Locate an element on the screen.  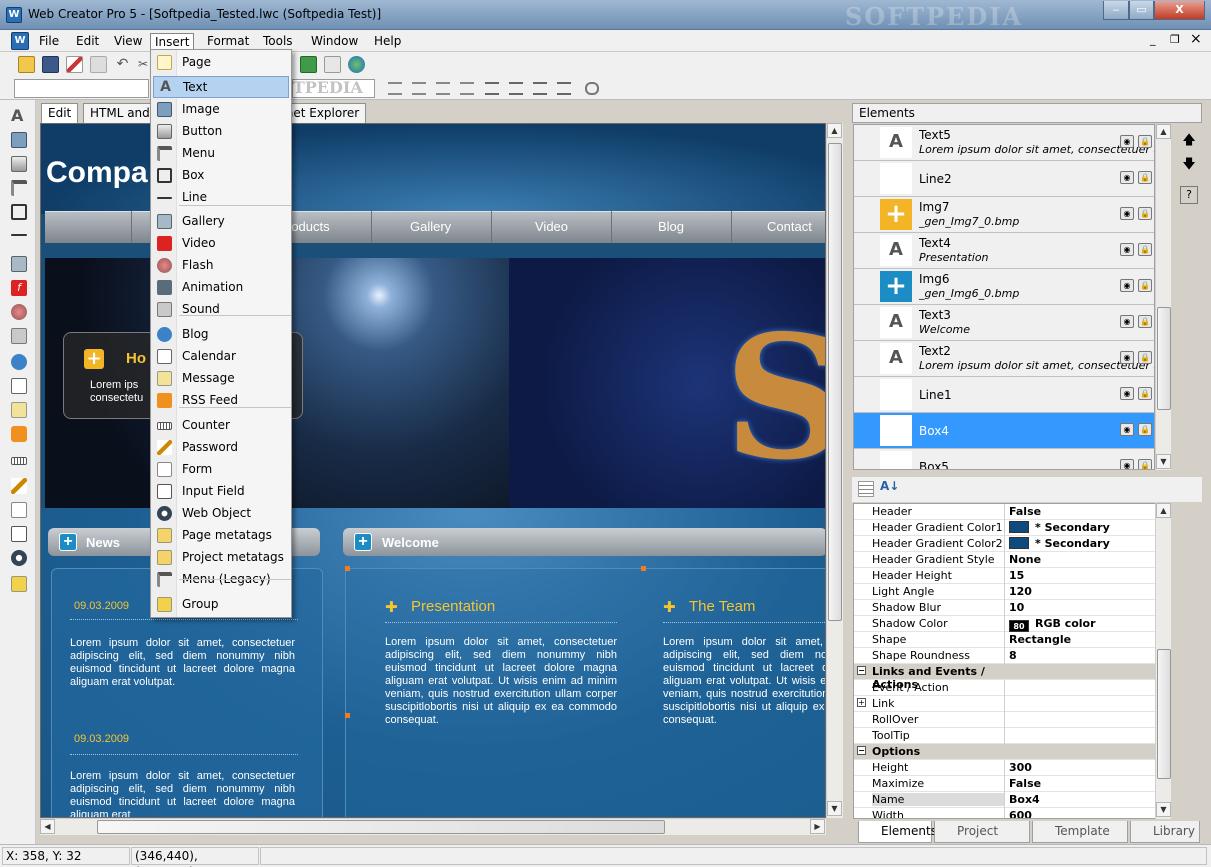
nav-contact: Contact is located at coordinates (789, 226).